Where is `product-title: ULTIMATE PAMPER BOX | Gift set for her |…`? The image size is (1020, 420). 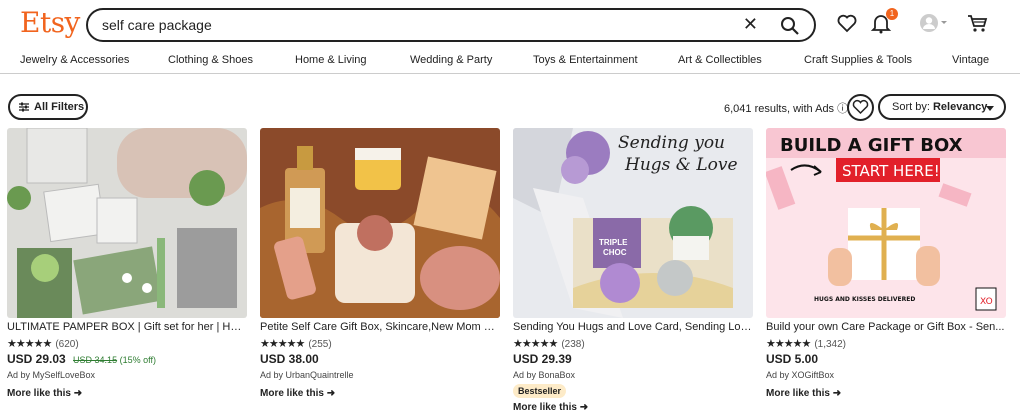
product-title: ULTIMATE PAMPER BOX | Gift set for her |… is located at coordinates (127, 327).